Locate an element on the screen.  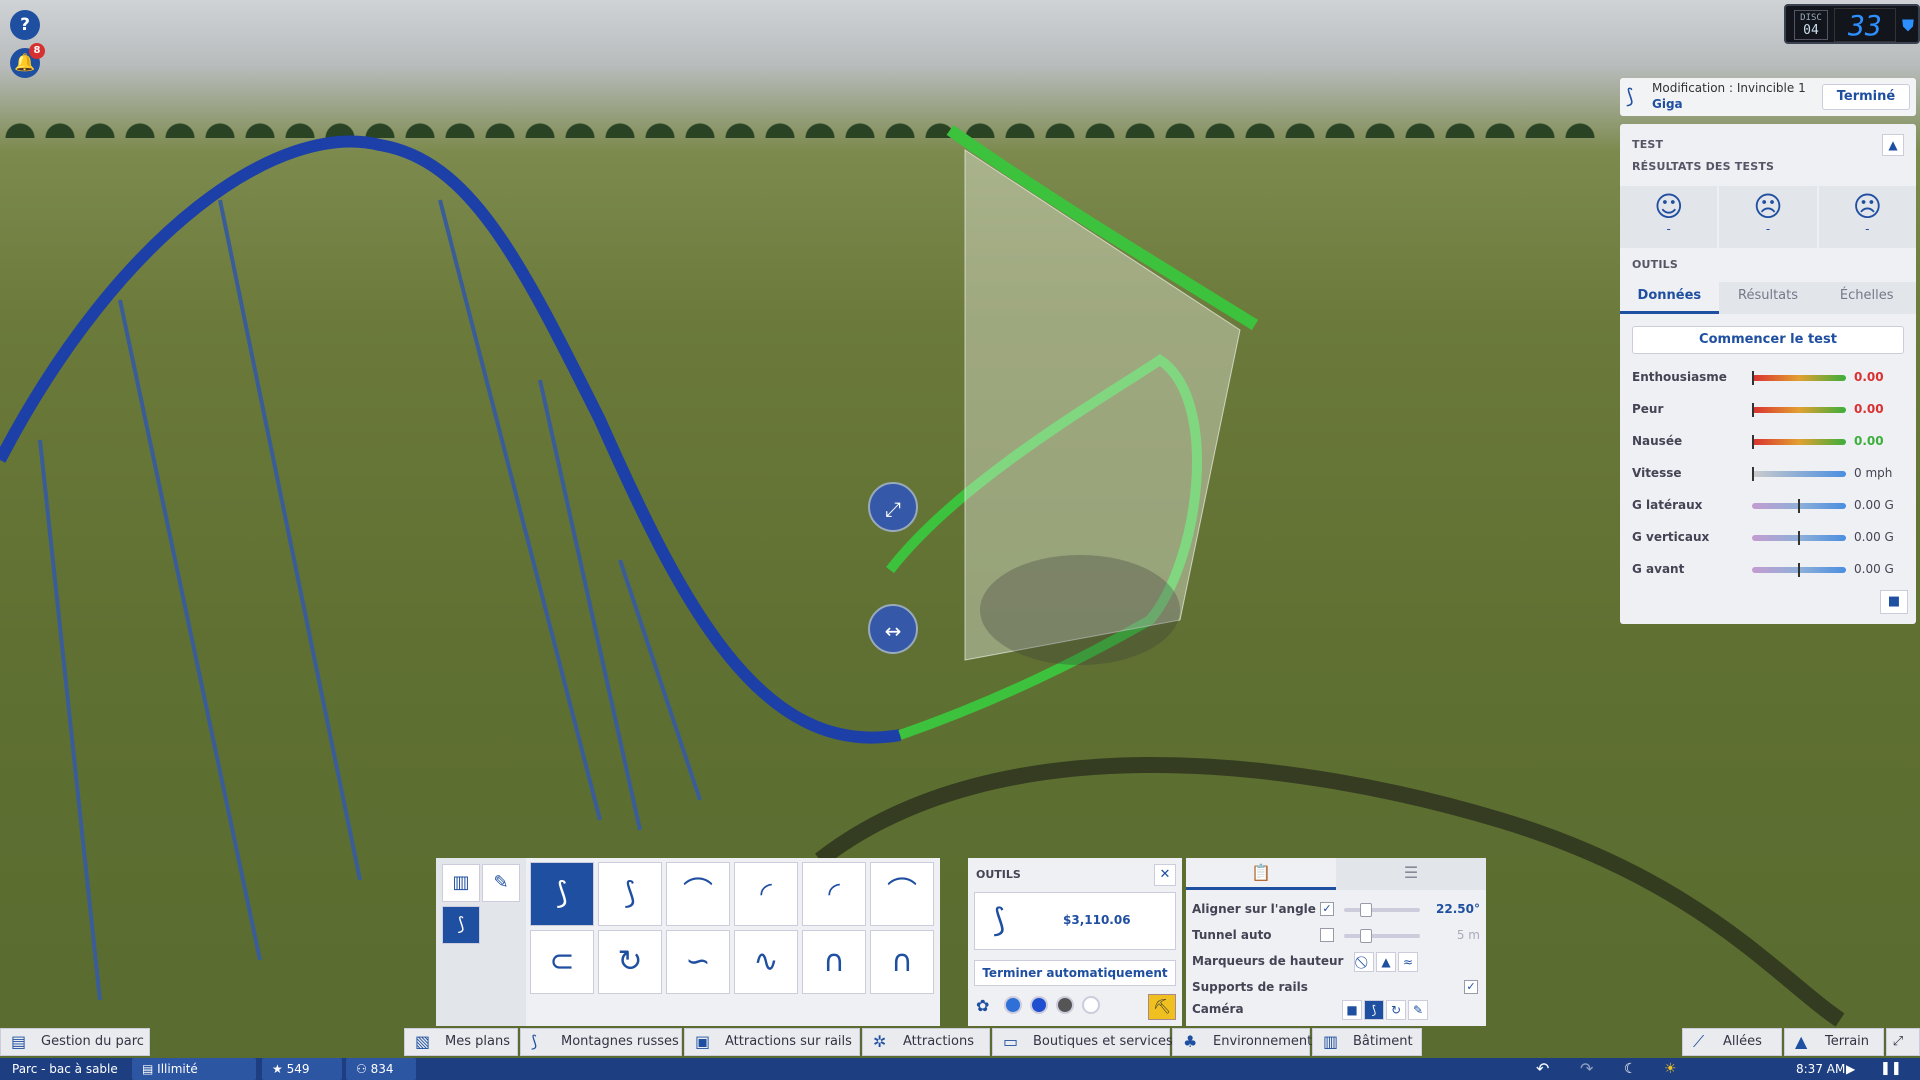
track-piece-tool-button: ⟆ is located at coordinates (461, 925).